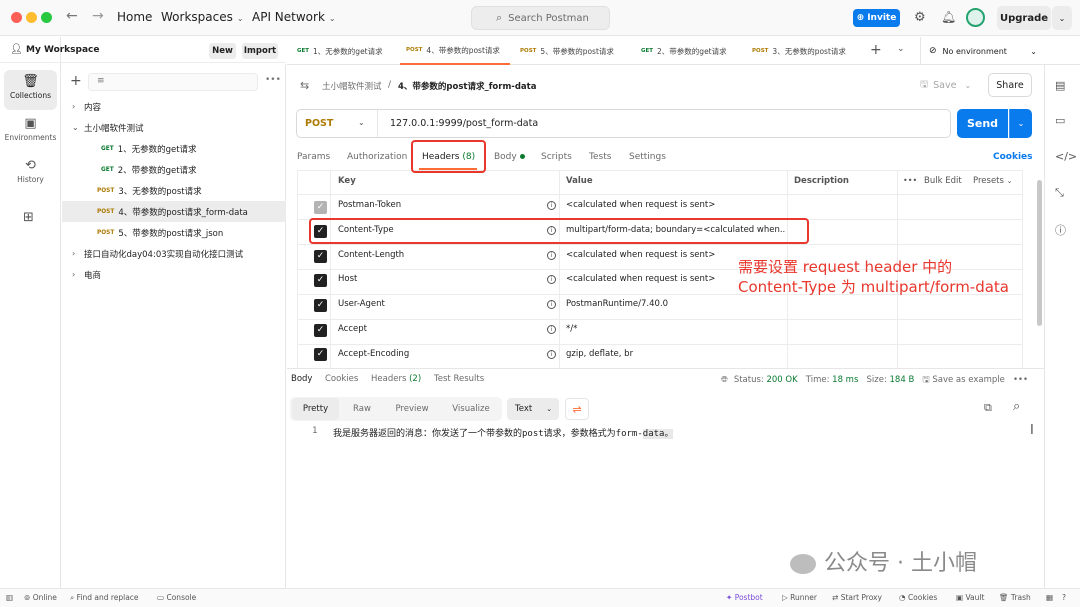 The image size is (1080, 607). I want to click on cookies-button: ◔ Cookies, so click(918, 597).